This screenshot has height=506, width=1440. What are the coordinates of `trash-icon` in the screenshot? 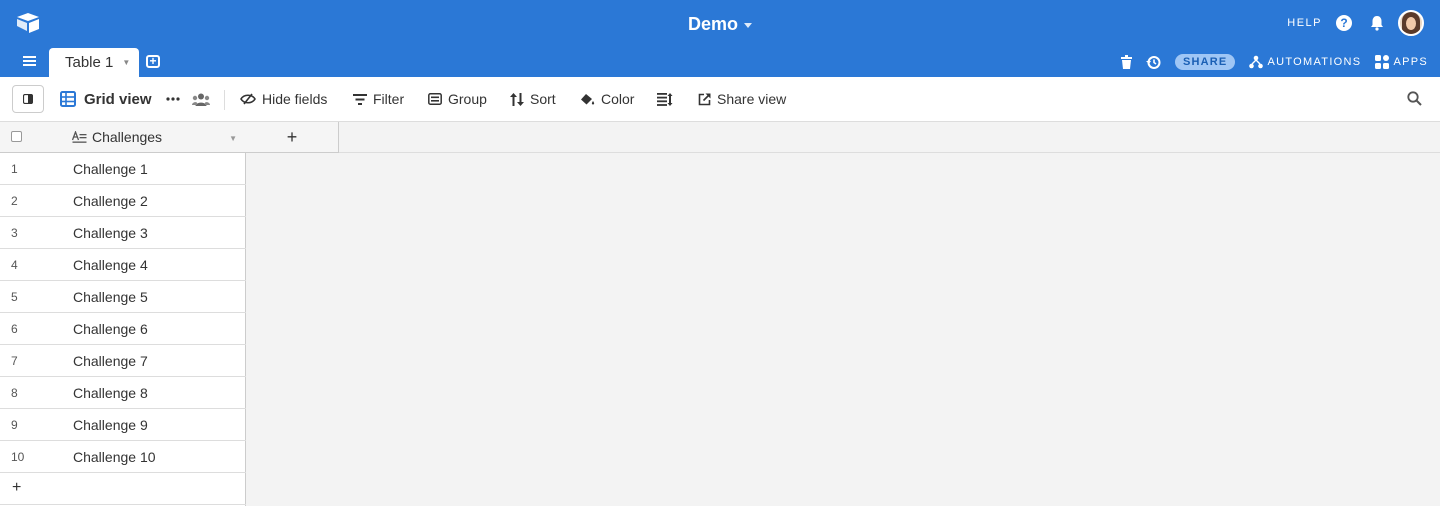 It's located at (1126, 62).